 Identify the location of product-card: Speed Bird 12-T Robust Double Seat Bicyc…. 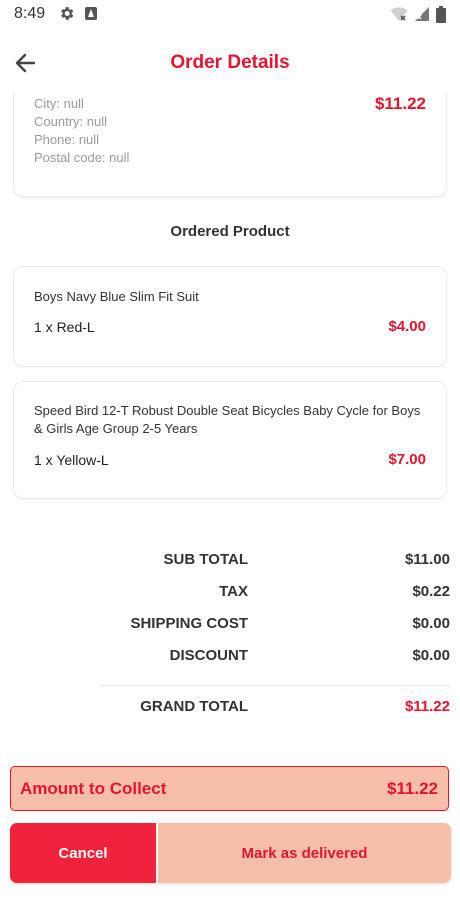
(230, 440).